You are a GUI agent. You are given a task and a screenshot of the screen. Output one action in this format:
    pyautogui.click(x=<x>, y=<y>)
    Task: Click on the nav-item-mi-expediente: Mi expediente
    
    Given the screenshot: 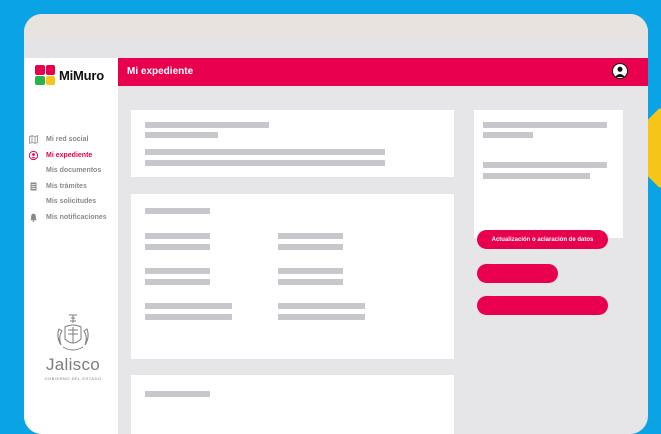 What is the action you would take?
    pyautogui.click(x=68, y=156)
    